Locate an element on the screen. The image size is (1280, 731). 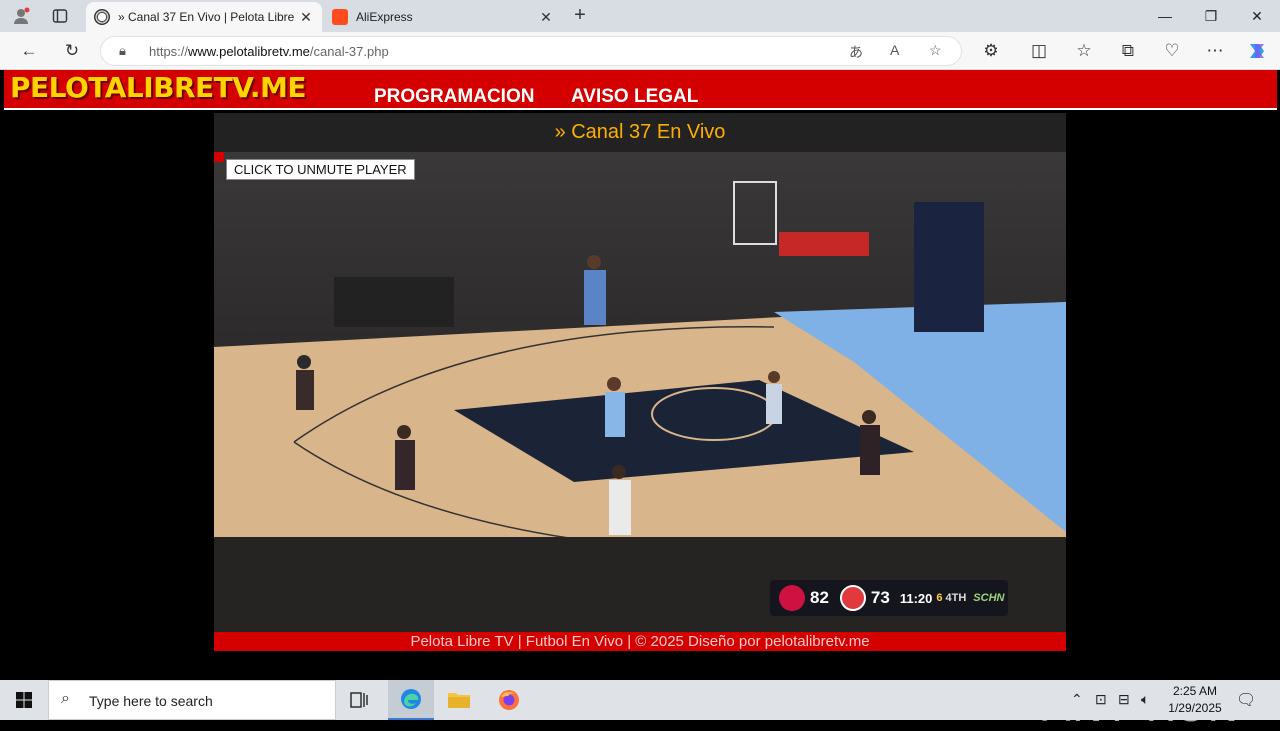
back-button: ← is located at coordinates (29, 51).